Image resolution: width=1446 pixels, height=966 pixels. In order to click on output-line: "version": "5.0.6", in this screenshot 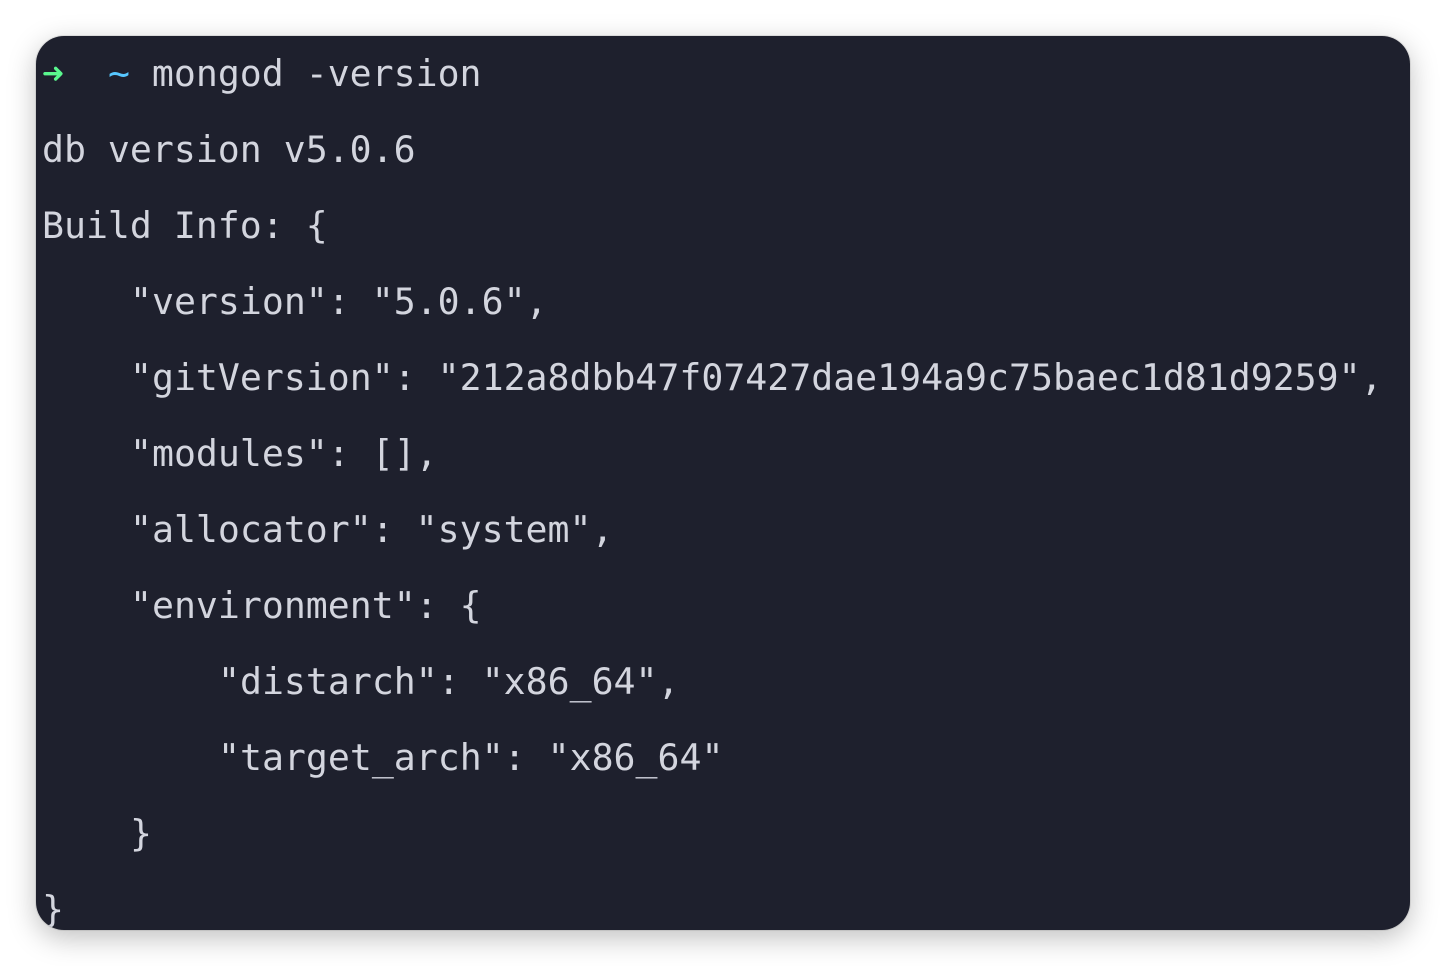, I will do `click(339, 301)`.